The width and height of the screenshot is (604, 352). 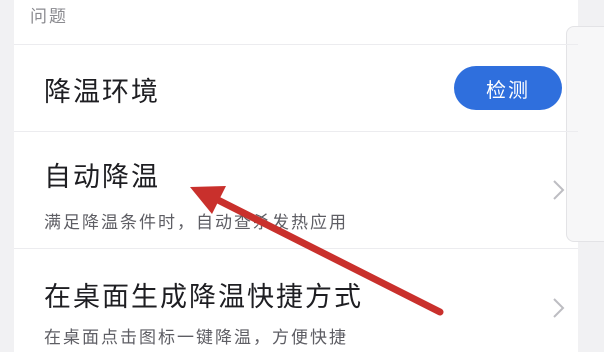 I want to click on row-desktop-shortcut-description: 在桌面点击图标一键降温，方便快捷, so click(x=196, y=338).